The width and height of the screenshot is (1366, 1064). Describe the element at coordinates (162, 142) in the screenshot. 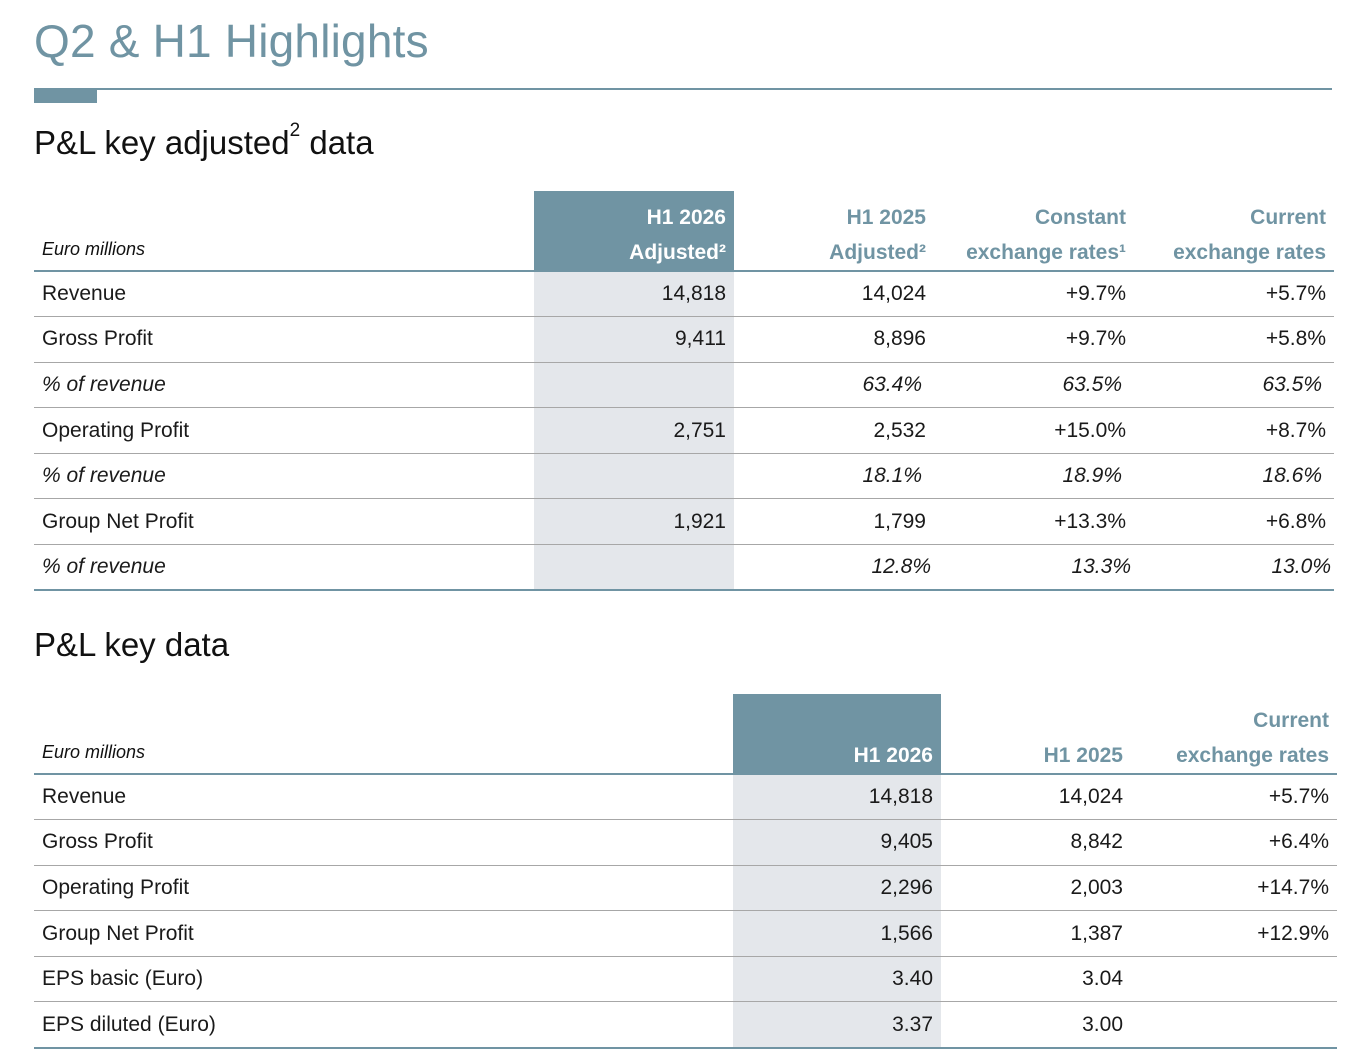

I see `adjusted-heading-text: P&L key adjusted` at that location.